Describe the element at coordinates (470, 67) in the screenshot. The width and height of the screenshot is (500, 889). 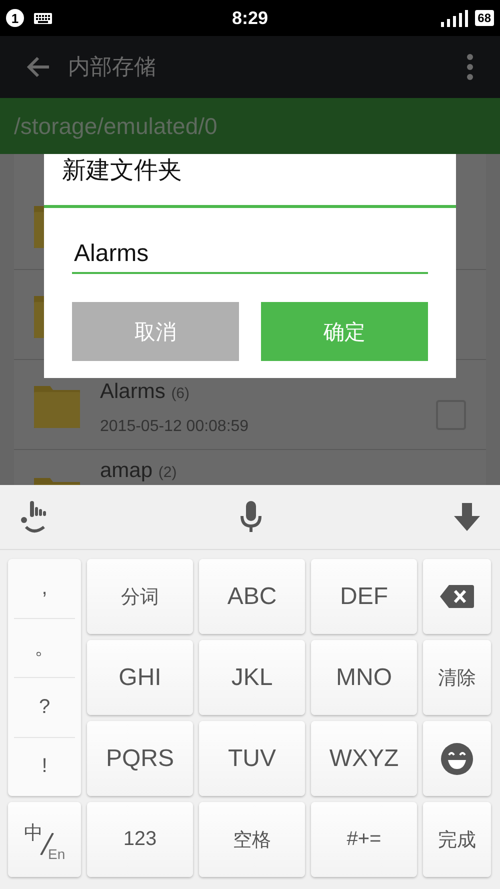
I see `more-options-icon` at that location.